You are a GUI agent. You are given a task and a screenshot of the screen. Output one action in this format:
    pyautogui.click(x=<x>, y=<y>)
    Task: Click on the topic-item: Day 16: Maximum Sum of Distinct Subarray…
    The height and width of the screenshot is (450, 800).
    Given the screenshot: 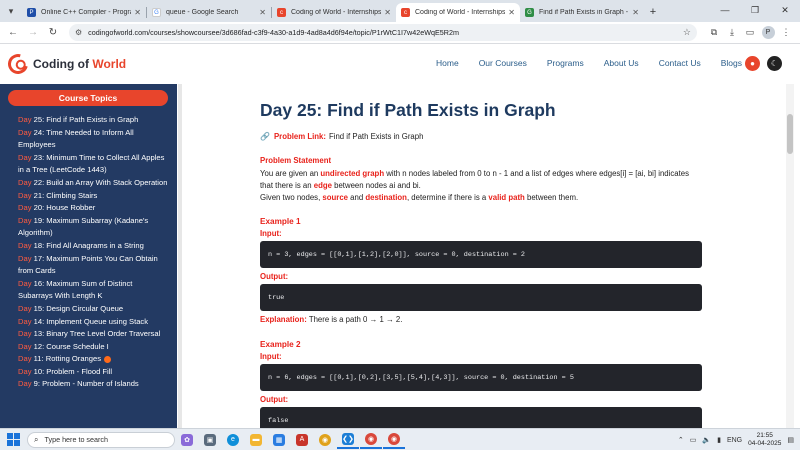 What is the action you would take?
    pyautogui.click(x=93, y=290)
    